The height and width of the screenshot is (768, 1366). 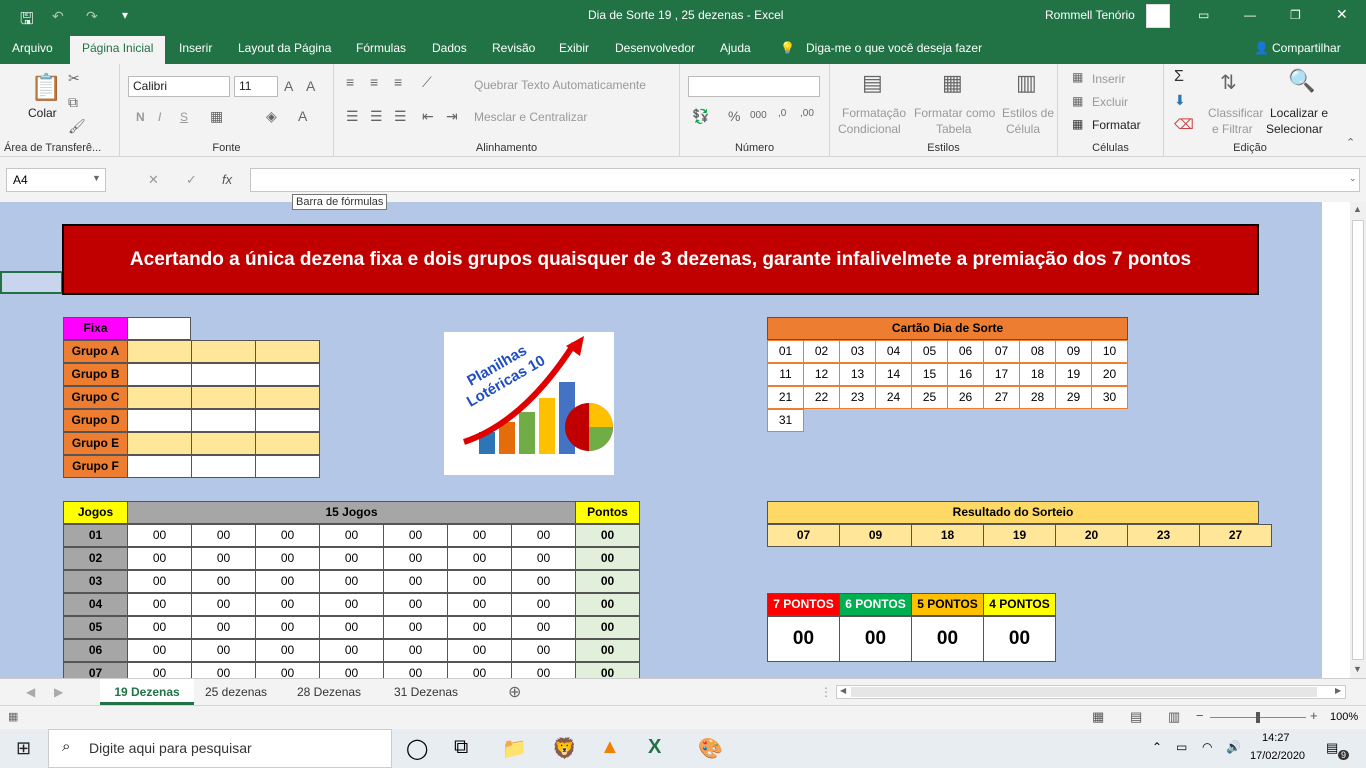 I want to click on task-view-icon: ⧉, so click(x=461, y=747).